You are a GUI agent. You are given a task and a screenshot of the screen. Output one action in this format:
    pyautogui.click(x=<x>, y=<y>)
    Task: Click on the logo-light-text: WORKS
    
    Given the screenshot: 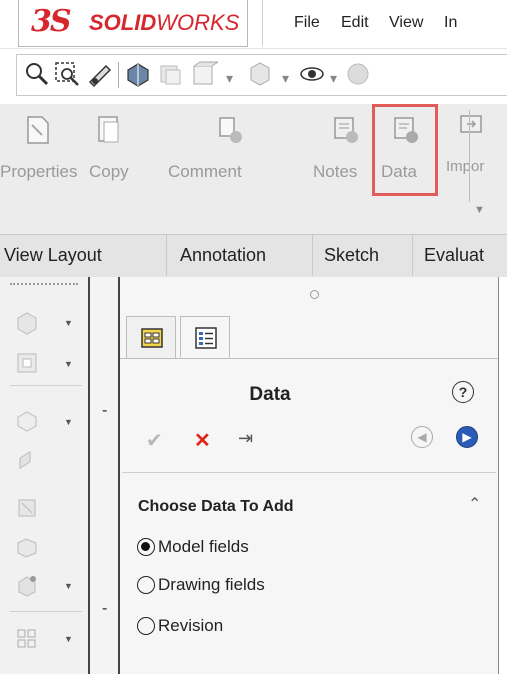 What is the action you would take?
    pyautogui.click(x=198, y=22)
    